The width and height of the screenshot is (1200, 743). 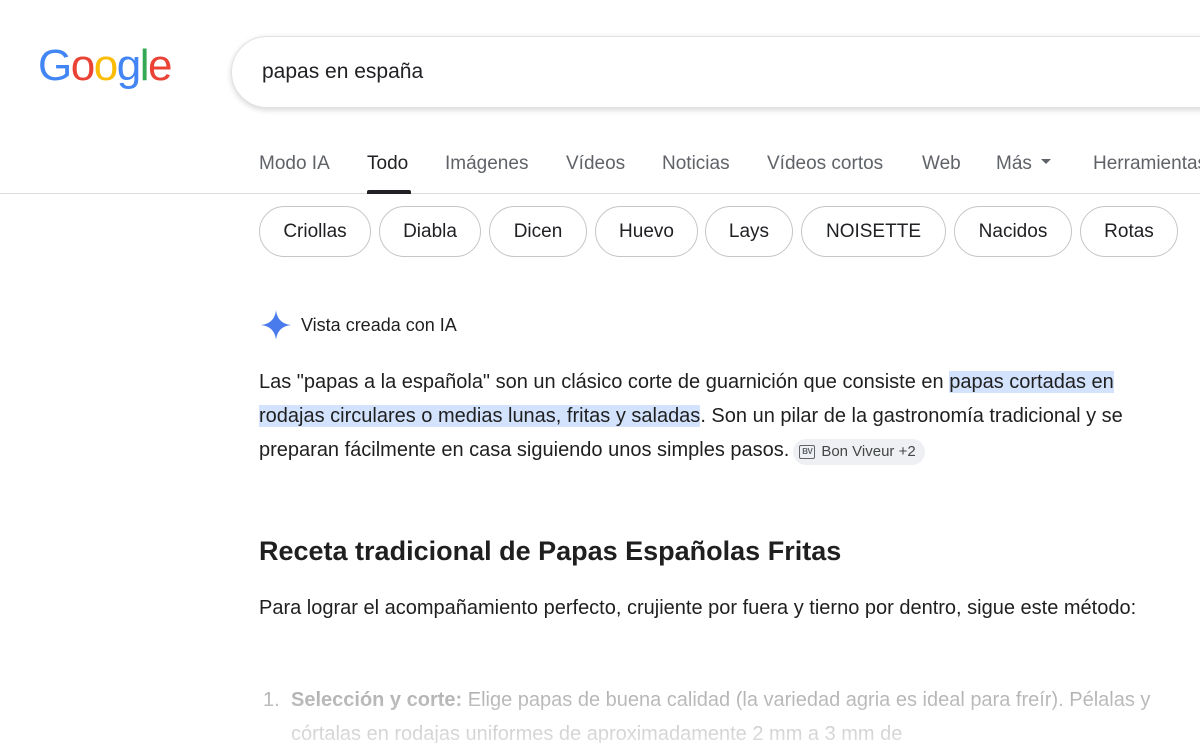 What do you see at coordinates (646, 231) in the screenshot?
I see `chip-huevo: Huevo` at bounding box center [646, 231].